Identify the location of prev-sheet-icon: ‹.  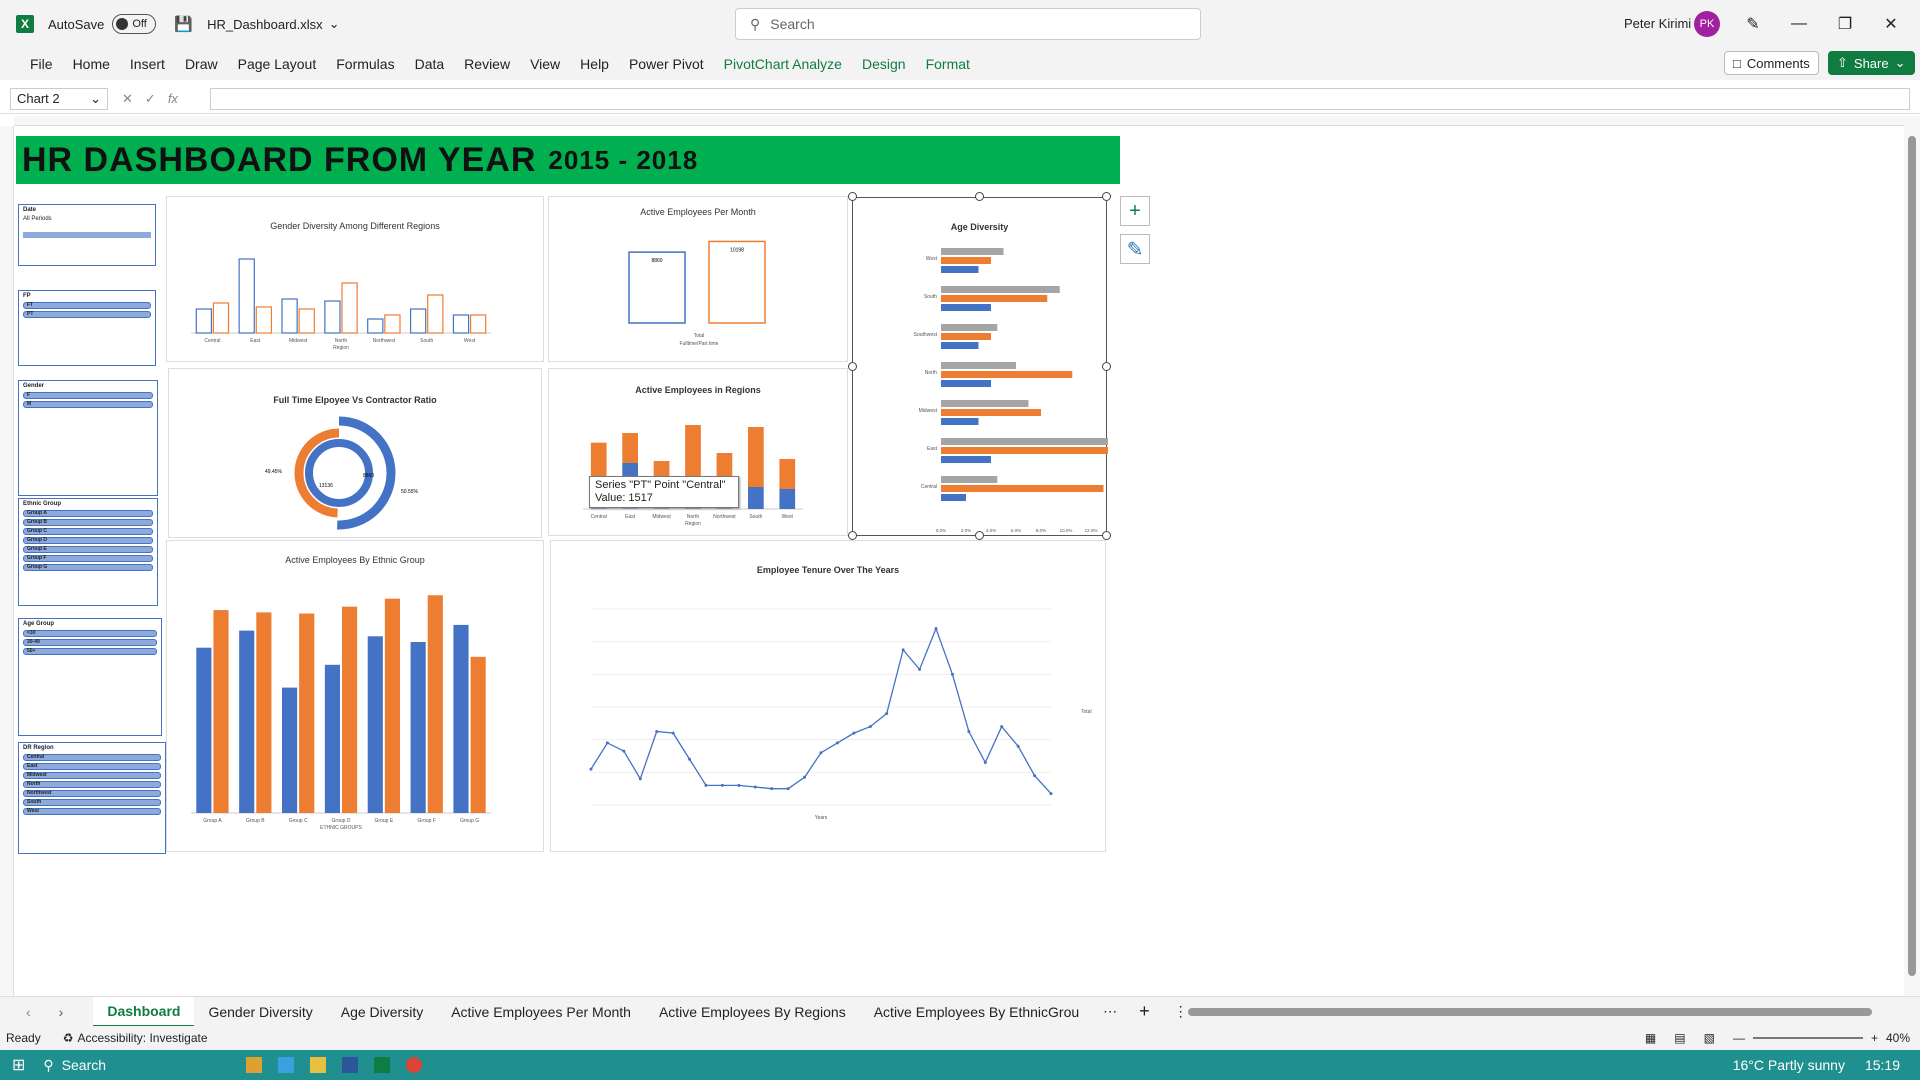
(22, 1012).